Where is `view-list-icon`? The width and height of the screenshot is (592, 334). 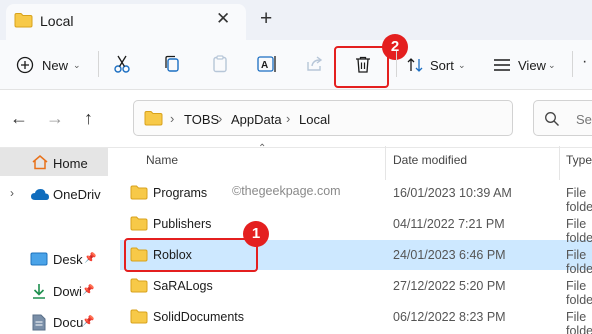
view-list-icon is located at coordinates (502, 65).